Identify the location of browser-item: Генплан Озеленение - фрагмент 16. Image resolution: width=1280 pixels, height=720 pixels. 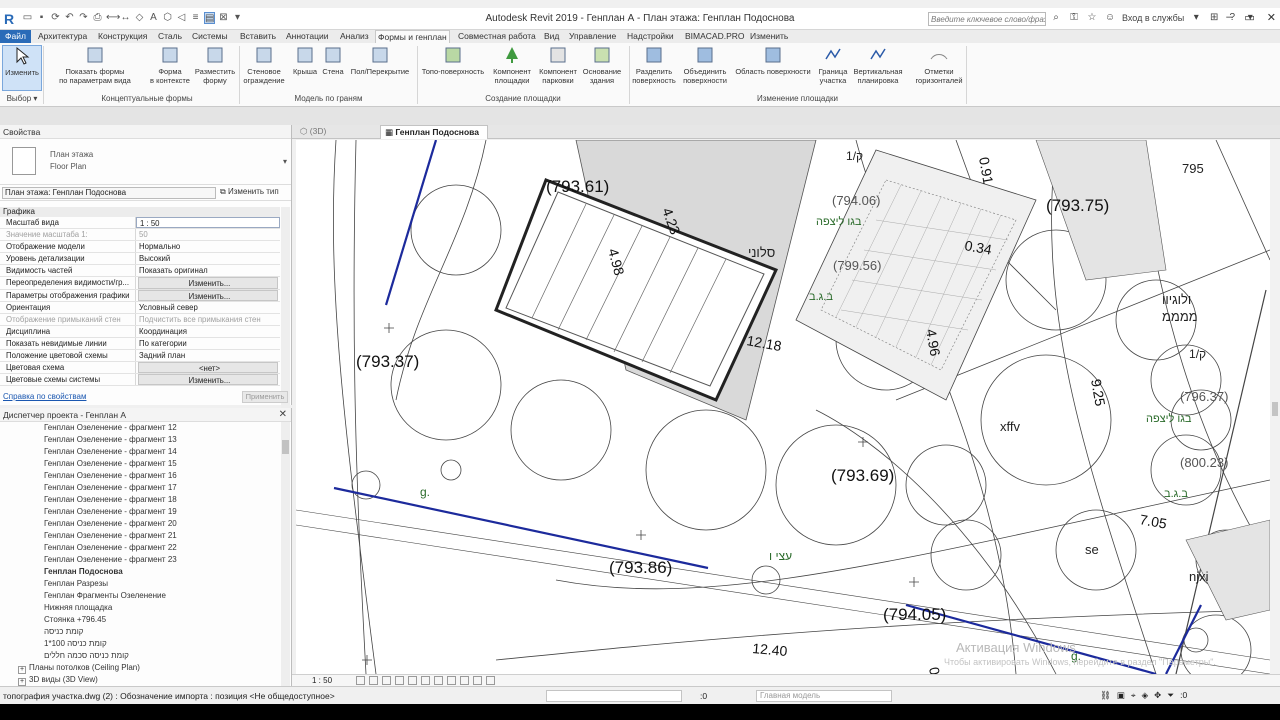
(140, 476).